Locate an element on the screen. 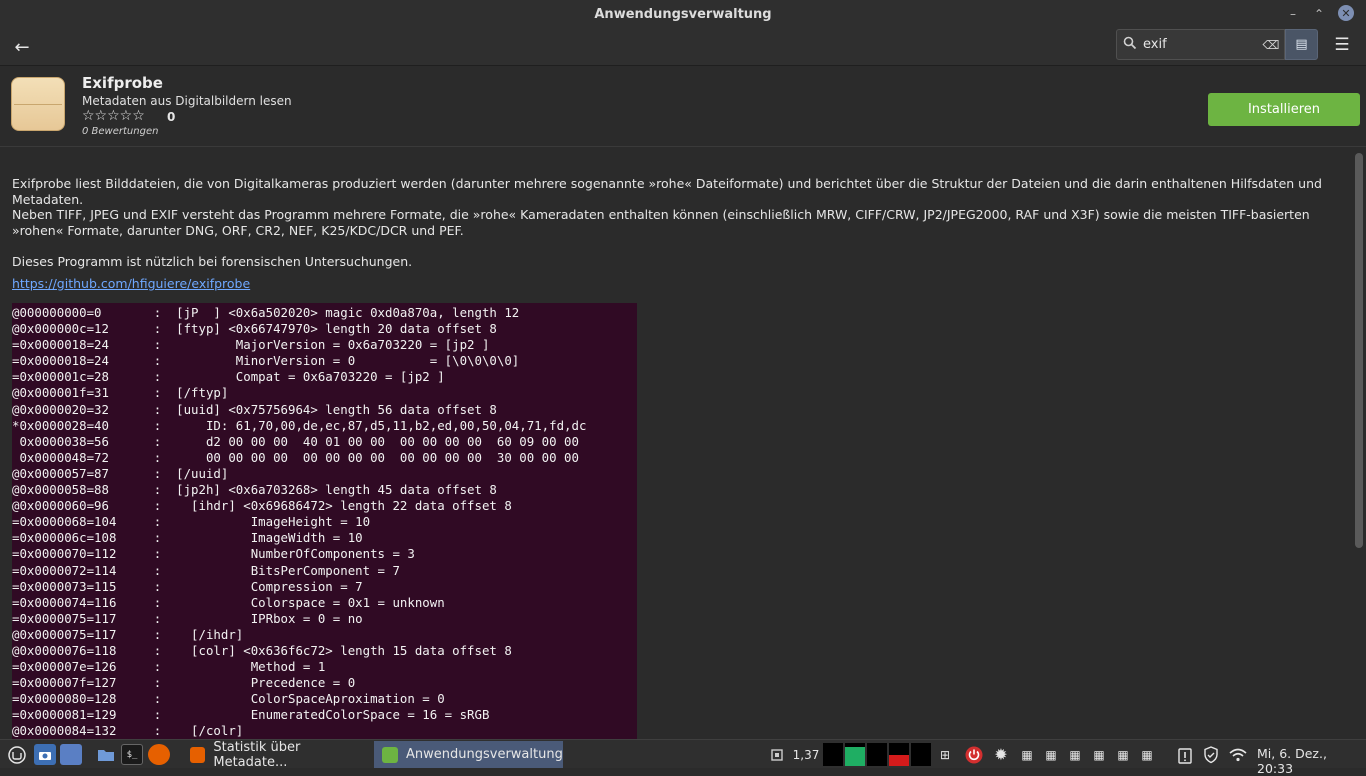 Image resolution: width=1366 pixels, height=776 pixels. firefox-task-icon is located at coordinates (198, 754).